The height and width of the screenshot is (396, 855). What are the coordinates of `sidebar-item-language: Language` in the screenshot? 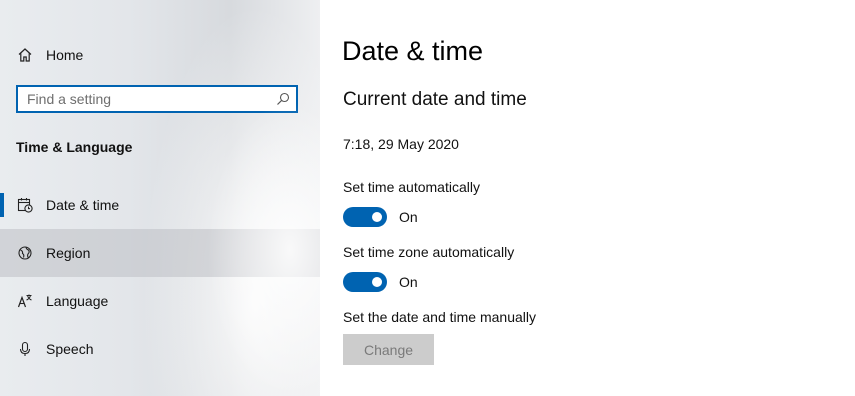 It's located at (160, 301).